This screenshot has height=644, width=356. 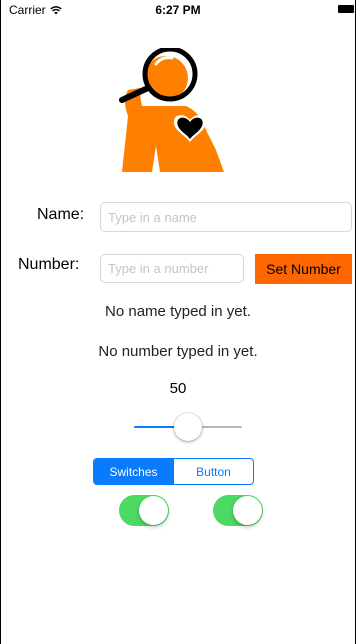 I want to click on slider-value-label: 50, so click(x=178, y=388).